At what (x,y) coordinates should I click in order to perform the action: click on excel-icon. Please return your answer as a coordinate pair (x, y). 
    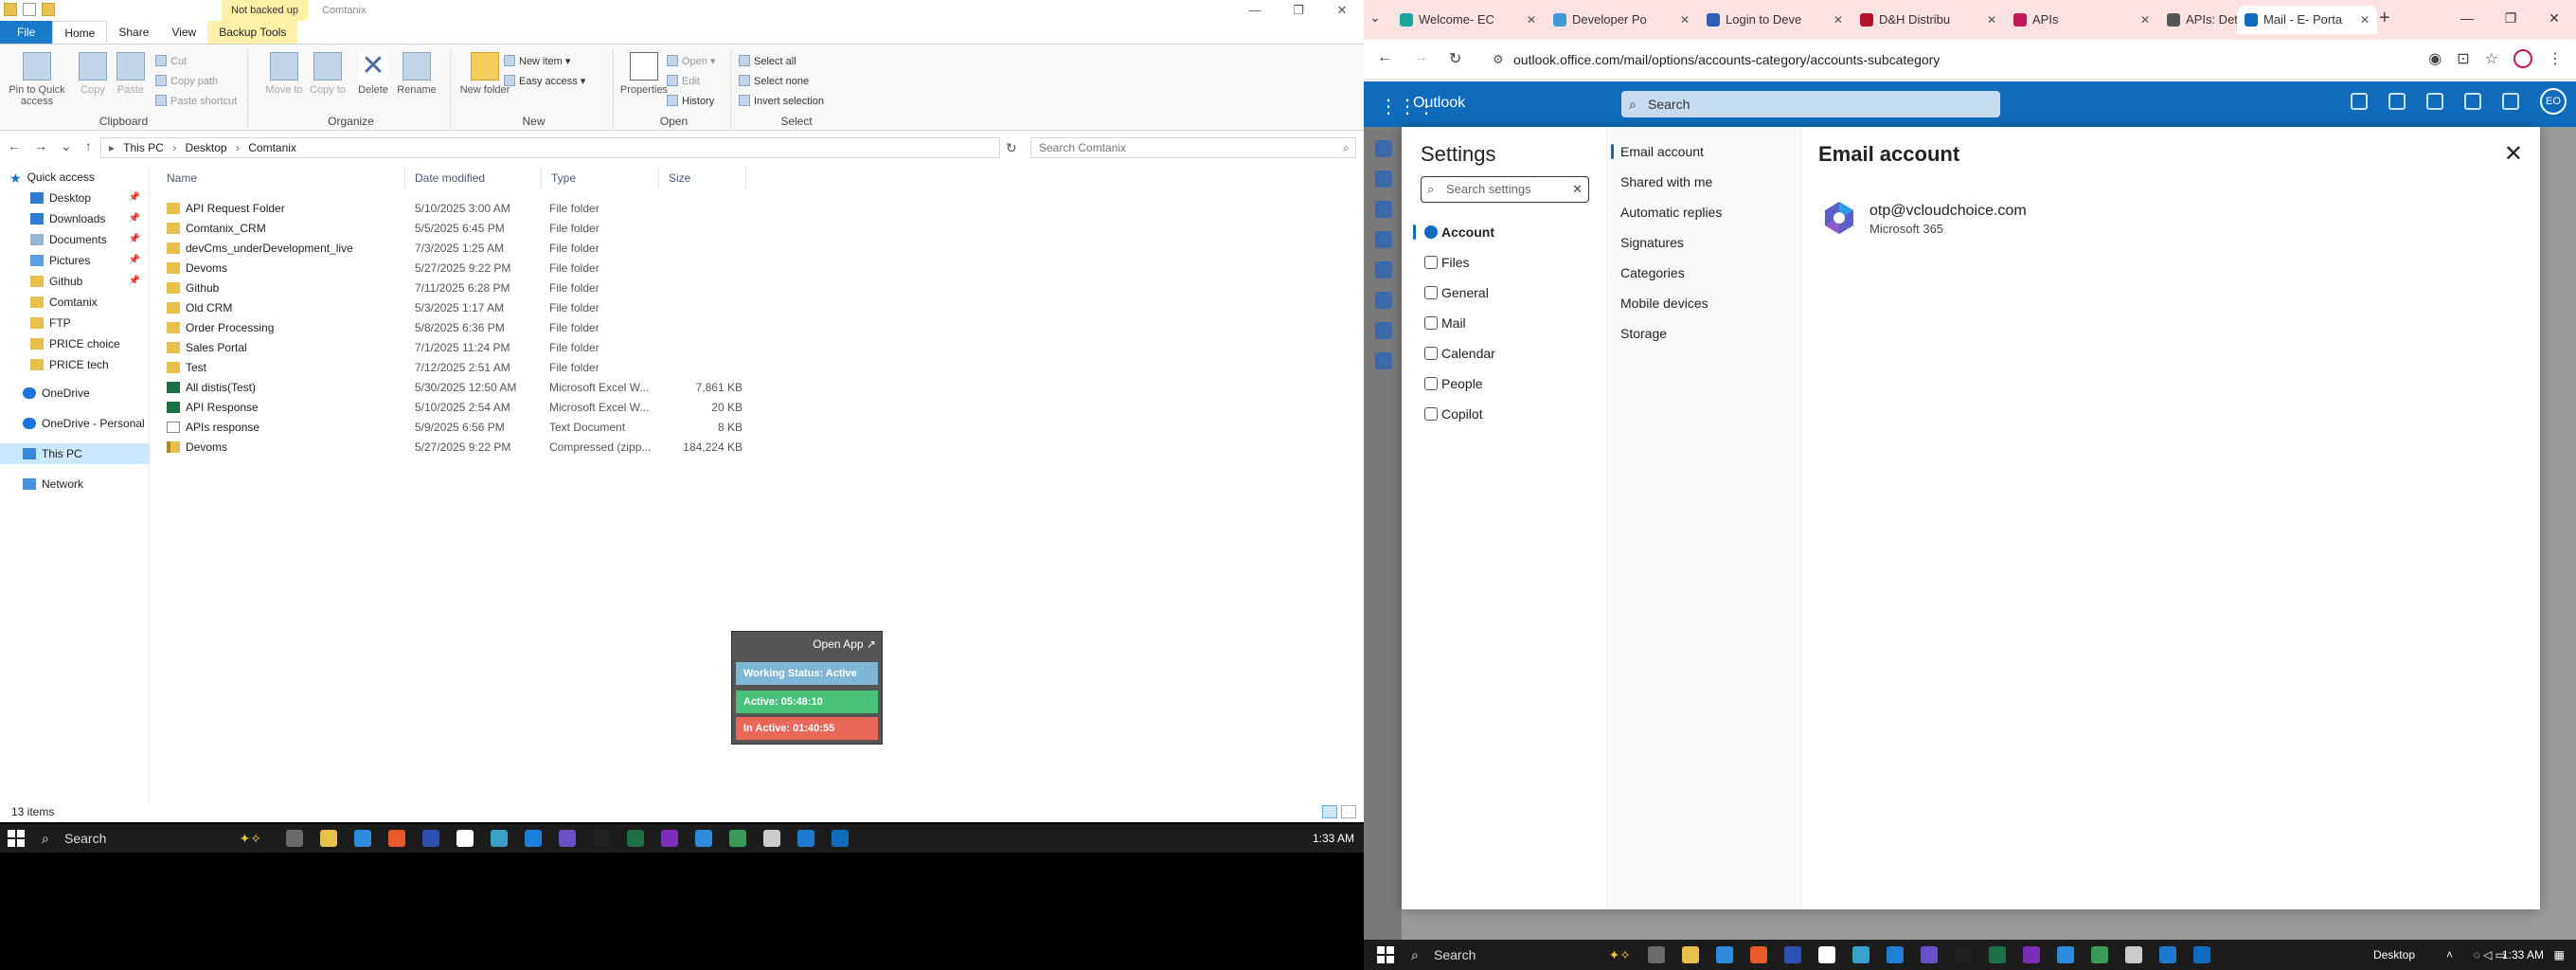
    Looking at the image, I should click on (1997, 954).